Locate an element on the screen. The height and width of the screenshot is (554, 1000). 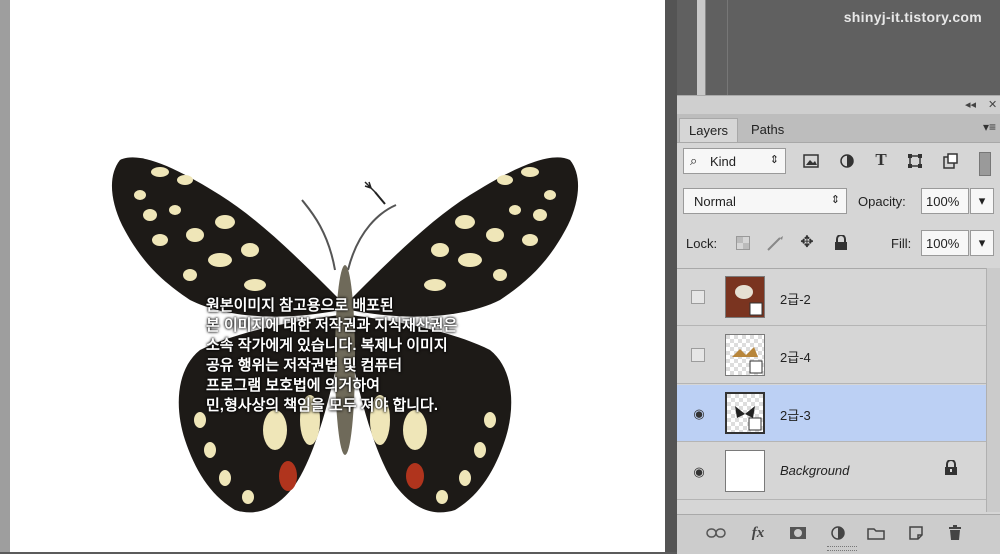
layer-lock-icon is located at coordinates (951, 470).